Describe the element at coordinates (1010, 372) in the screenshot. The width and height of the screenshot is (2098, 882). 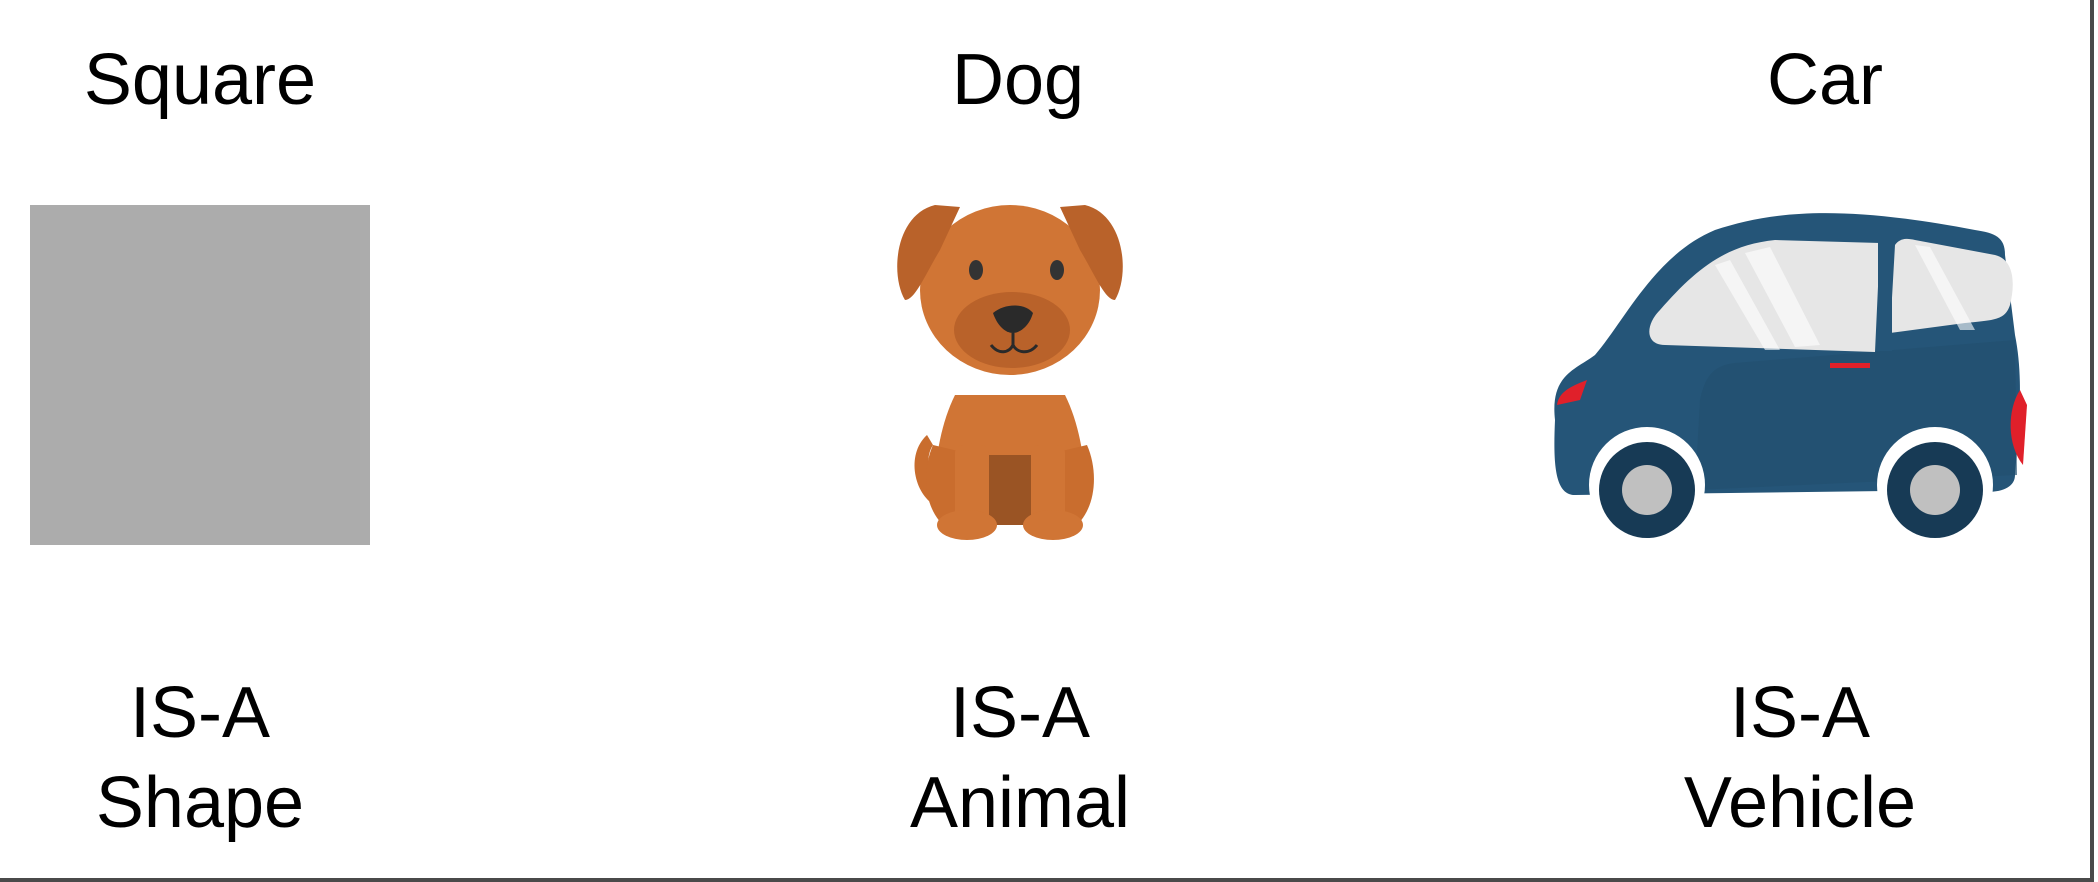
I see `dog-icon` at that location.